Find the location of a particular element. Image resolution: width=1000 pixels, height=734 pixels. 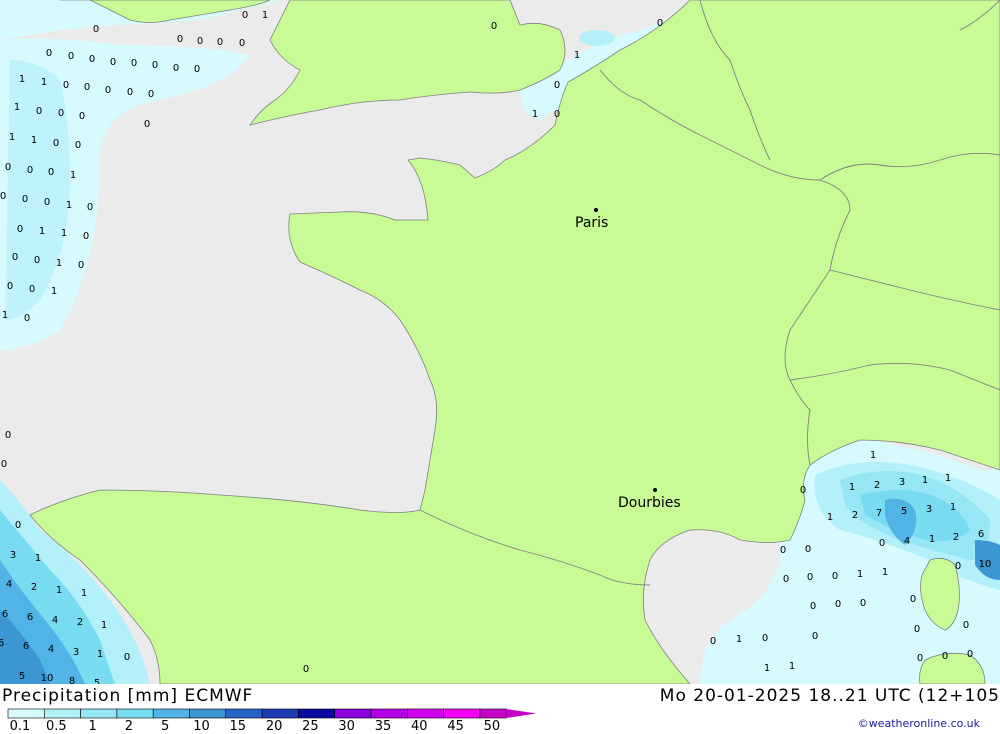

legend-tick: 15 is located at coordinates (238, 726).